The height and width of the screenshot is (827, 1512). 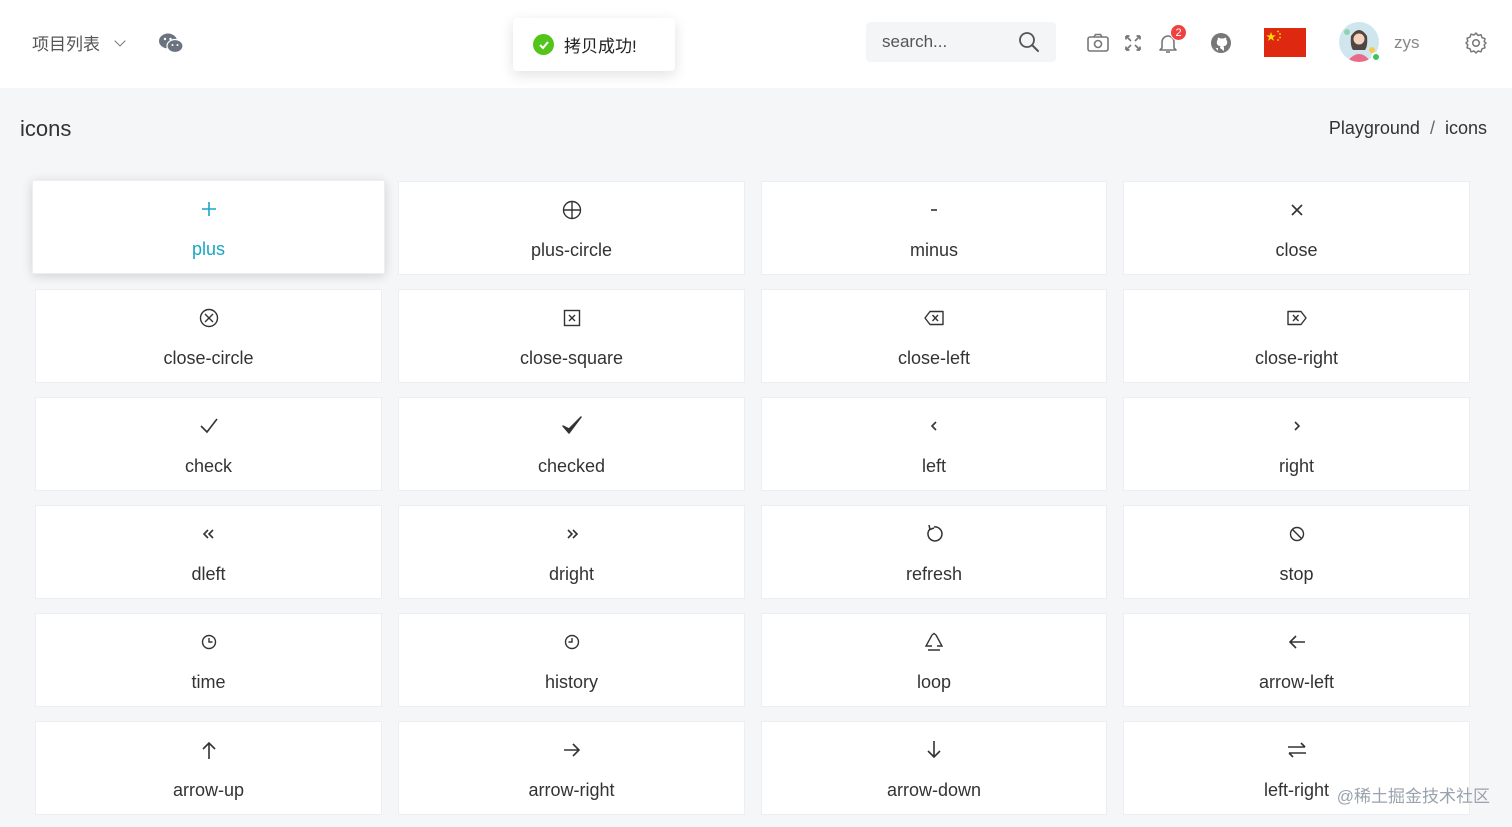 What do you see at coordinates (934, 210) in the screenshot?
I see `minus-icon` at bounding box center [934, 210].